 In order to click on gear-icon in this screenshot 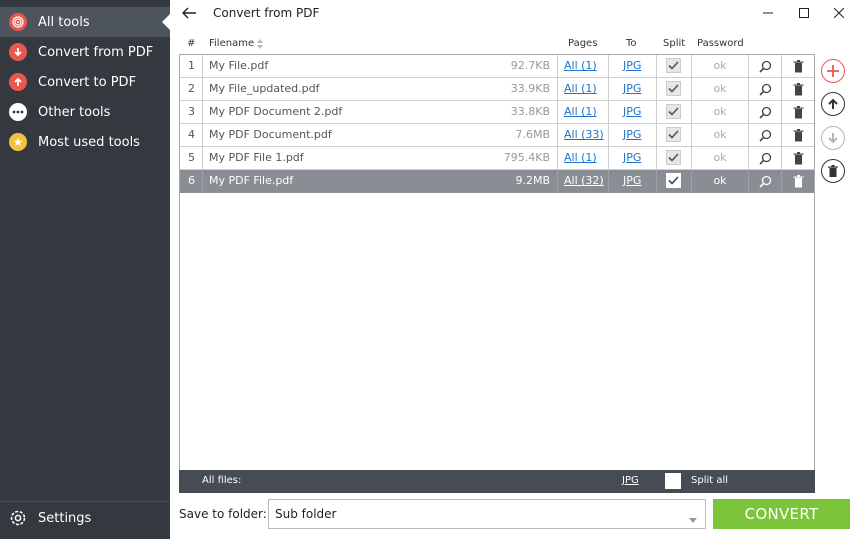, I will do `click(18, 518)`.